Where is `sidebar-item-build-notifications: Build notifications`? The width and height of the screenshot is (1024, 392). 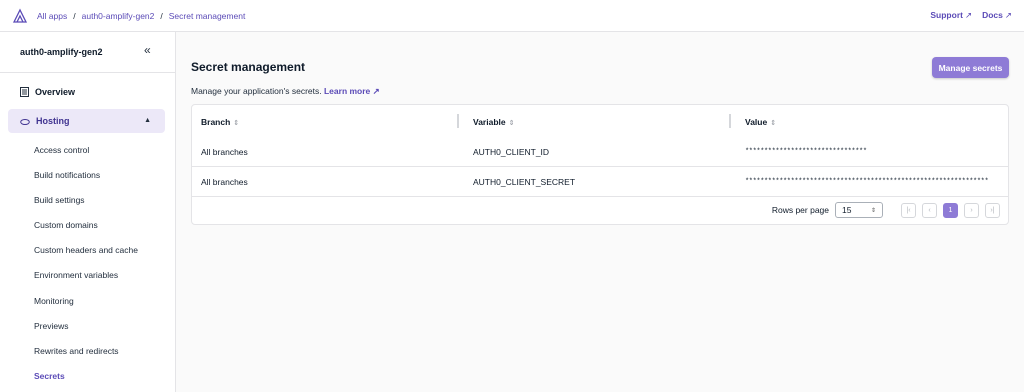 sidebar-item-build-notifications: Build notifications is located at coordinates (86, 181).